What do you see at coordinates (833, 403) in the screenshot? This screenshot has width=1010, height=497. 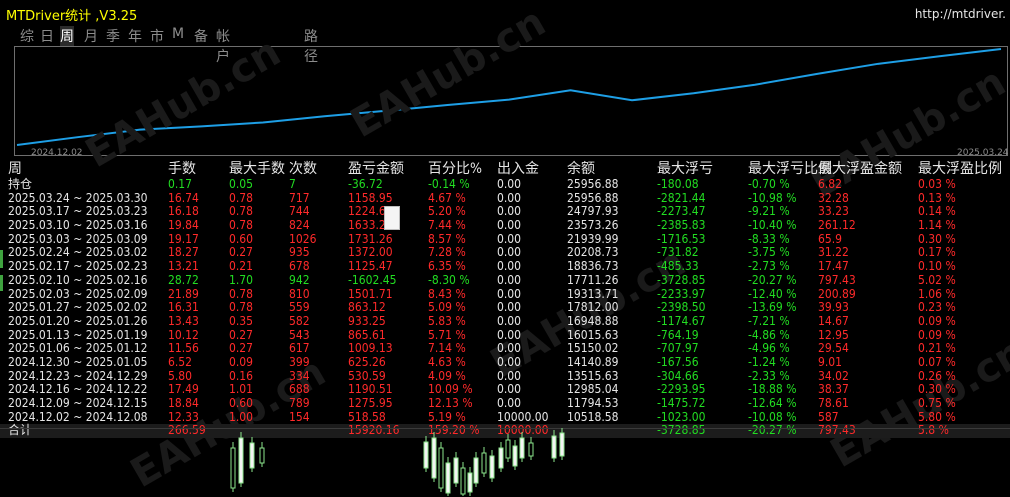 I see `cell-max-float-profit: 78.61` at bounding box center [833, 403].